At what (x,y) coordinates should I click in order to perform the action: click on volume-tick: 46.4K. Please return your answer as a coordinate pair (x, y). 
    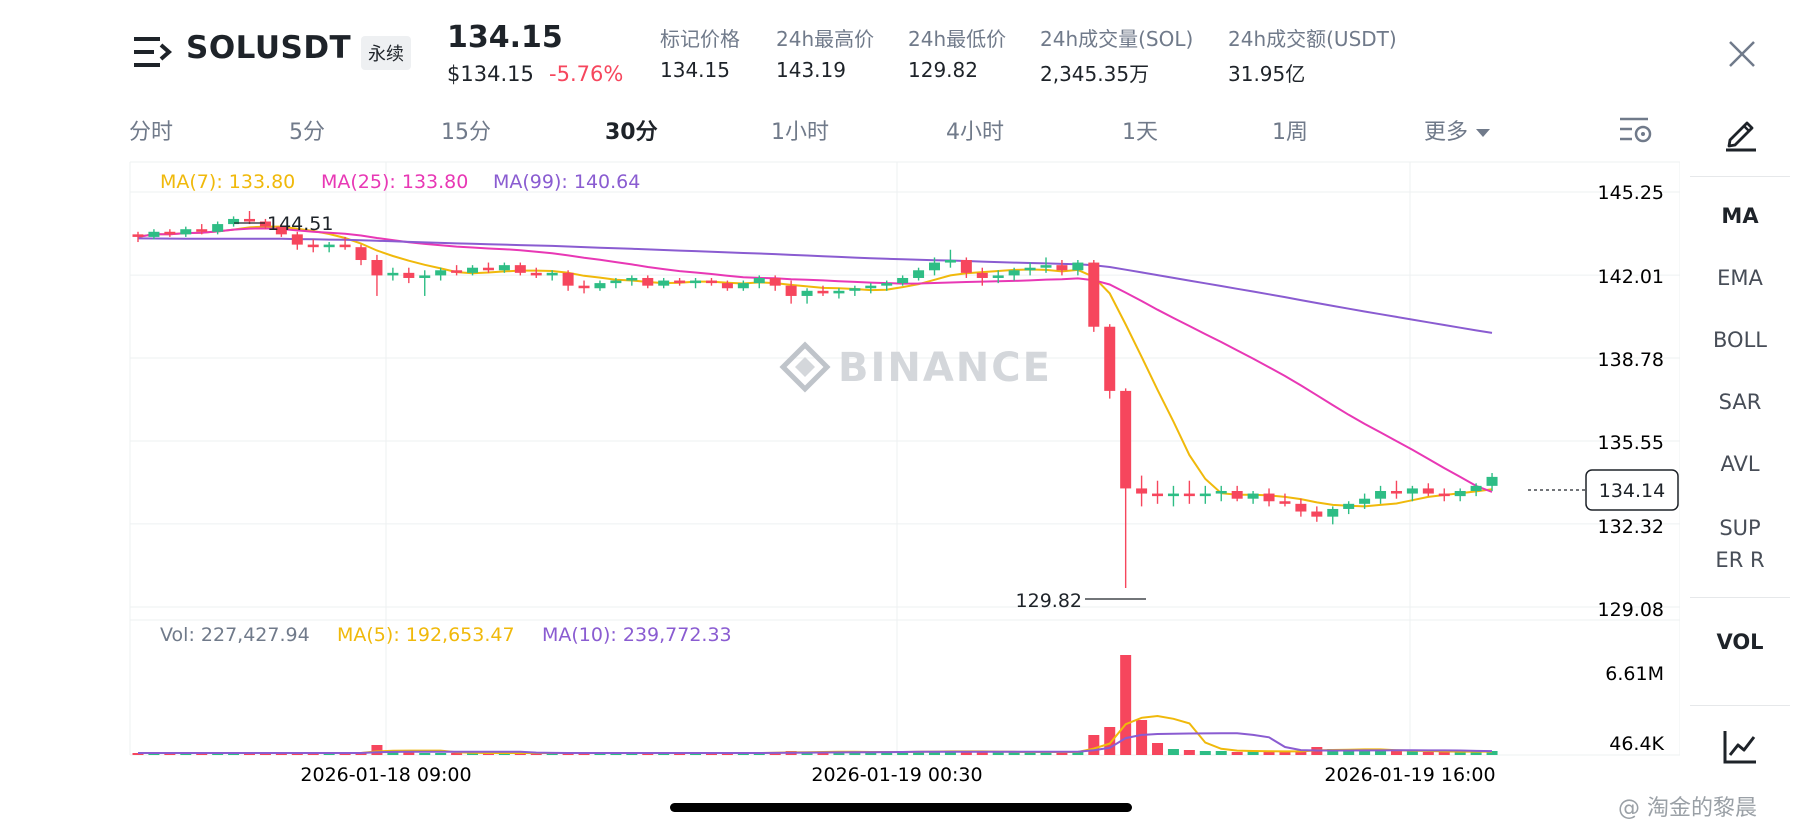
    Looking at the image, I should click on (1636, 744).